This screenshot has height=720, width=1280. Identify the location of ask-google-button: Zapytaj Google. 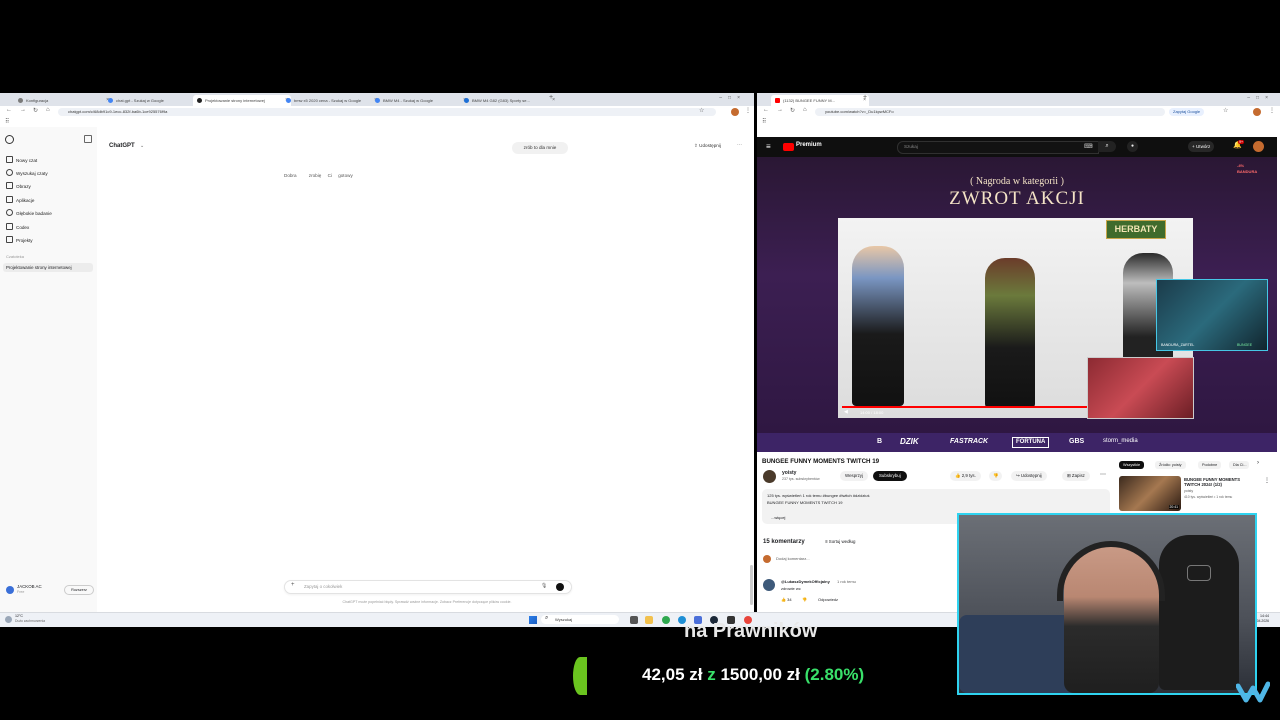
(1187, 112).